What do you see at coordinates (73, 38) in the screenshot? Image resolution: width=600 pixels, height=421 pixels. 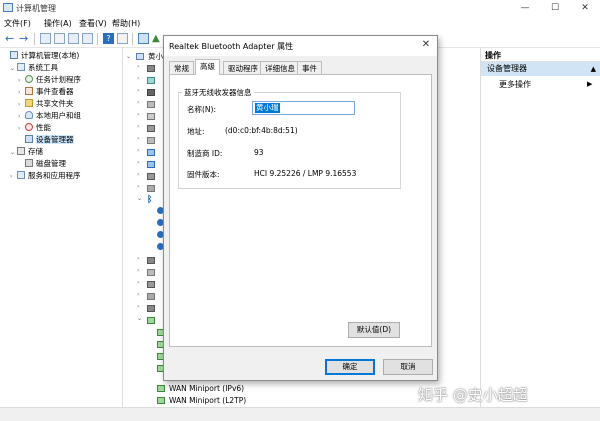 I see `list-view-icon` at bounding box center [73, 38].